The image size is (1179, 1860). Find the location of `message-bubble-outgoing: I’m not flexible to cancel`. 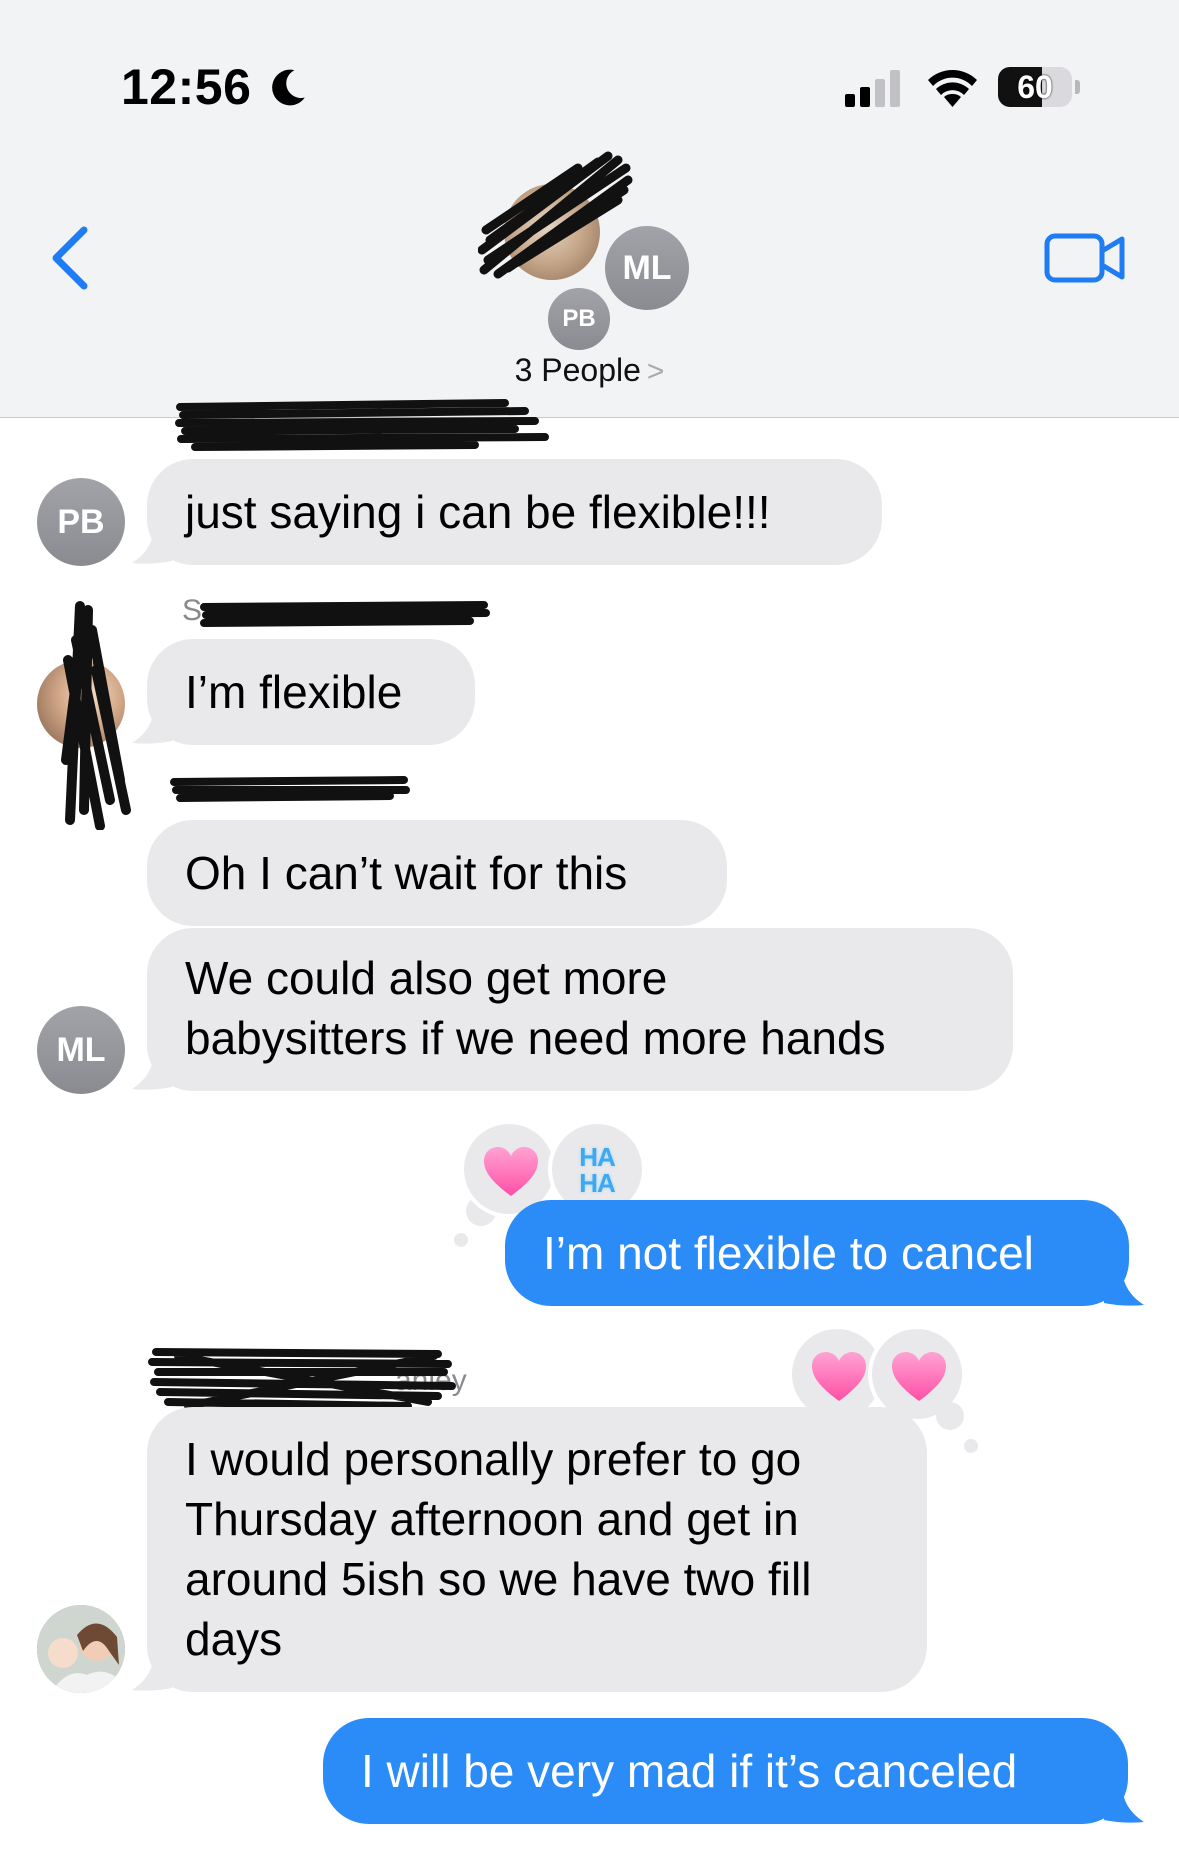

message-bubble-outgoing: I’m not flexible to cancel is located at coordinates (817, 1253).